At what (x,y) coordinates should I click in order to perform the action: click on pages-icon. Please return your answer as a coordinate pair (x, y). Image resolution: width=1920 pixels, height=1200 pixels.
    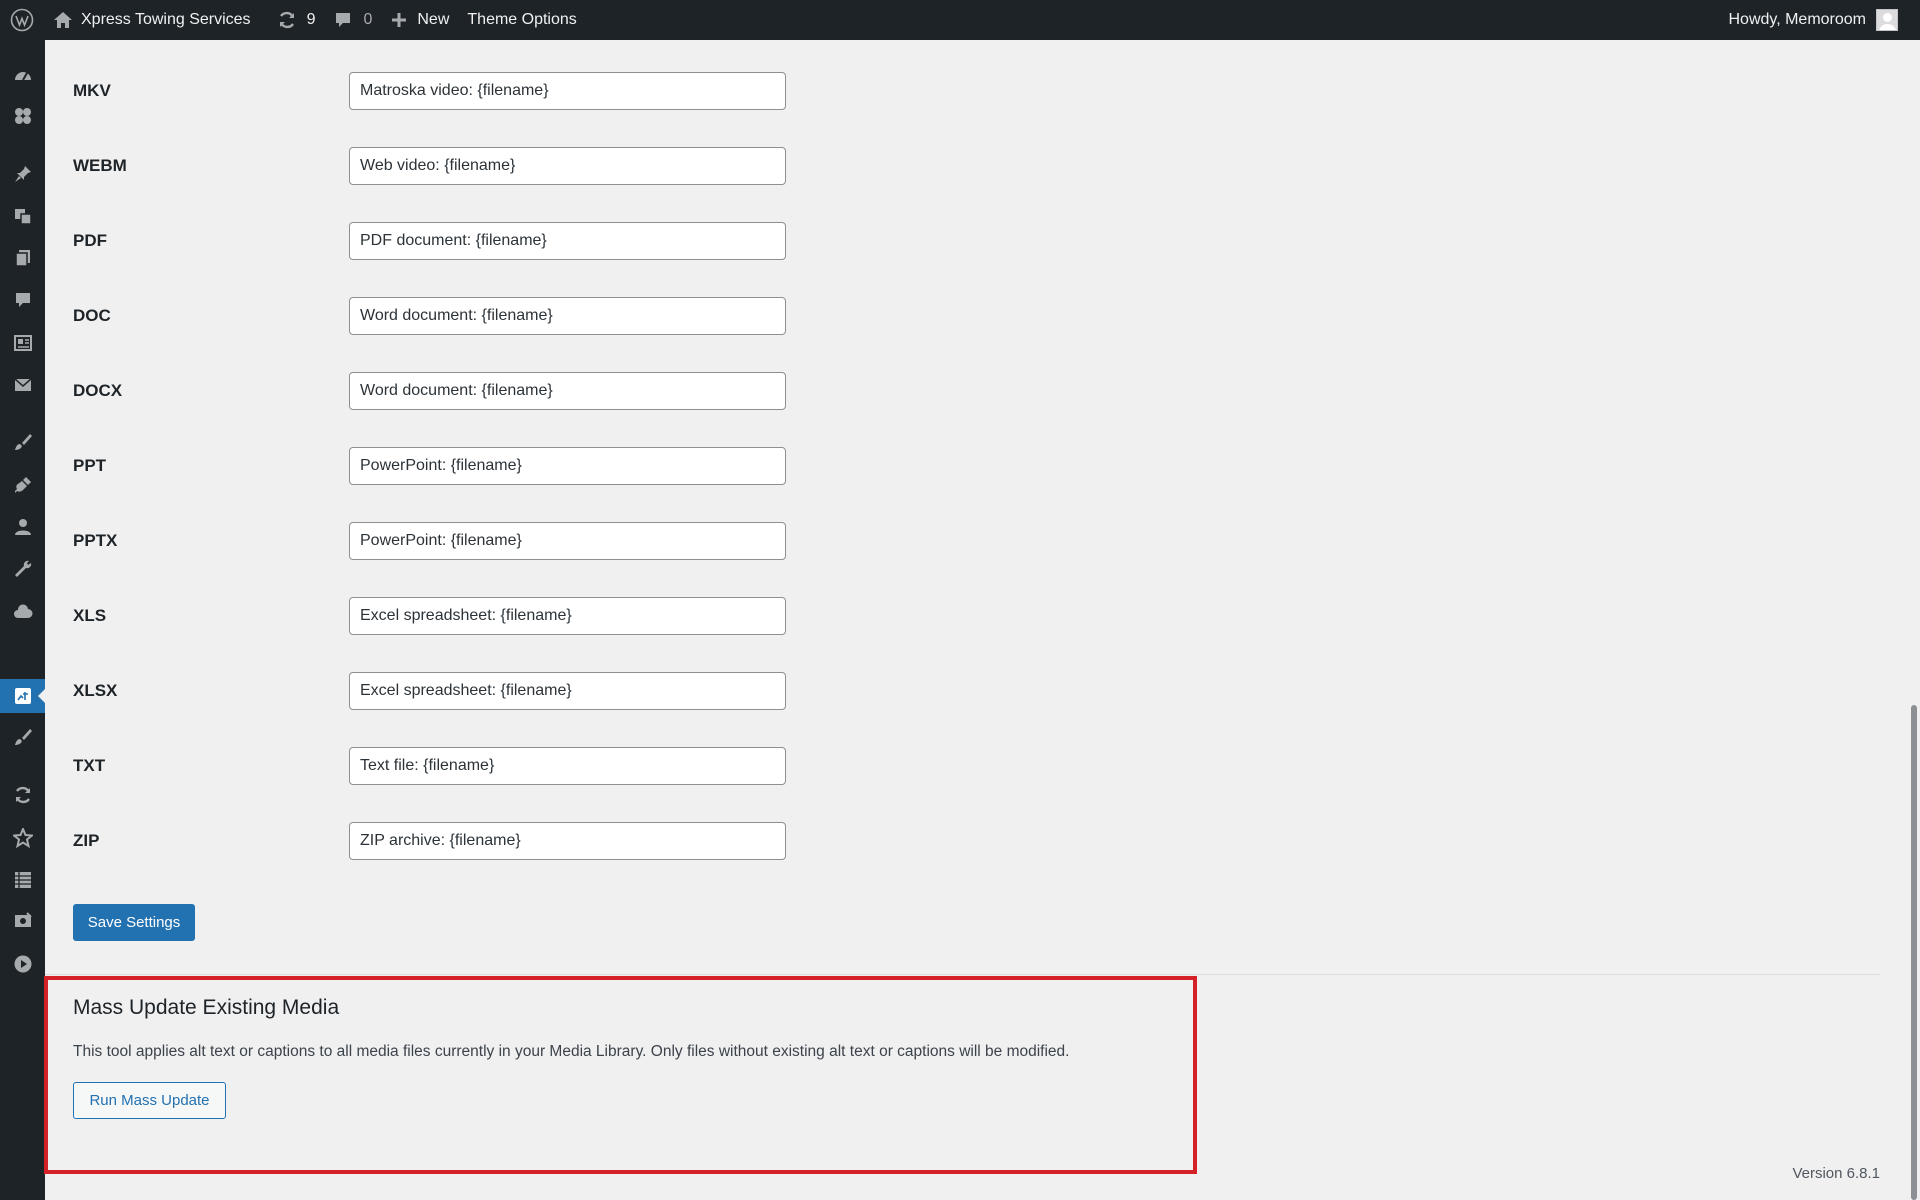
    Looking at the image, I should click on (22, 258).